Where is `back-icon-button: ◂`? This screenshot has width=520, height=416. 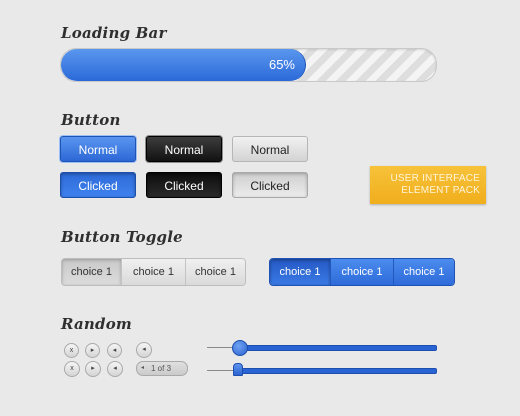 back-icon-button: ◂ is located at coordinates (114, 350).